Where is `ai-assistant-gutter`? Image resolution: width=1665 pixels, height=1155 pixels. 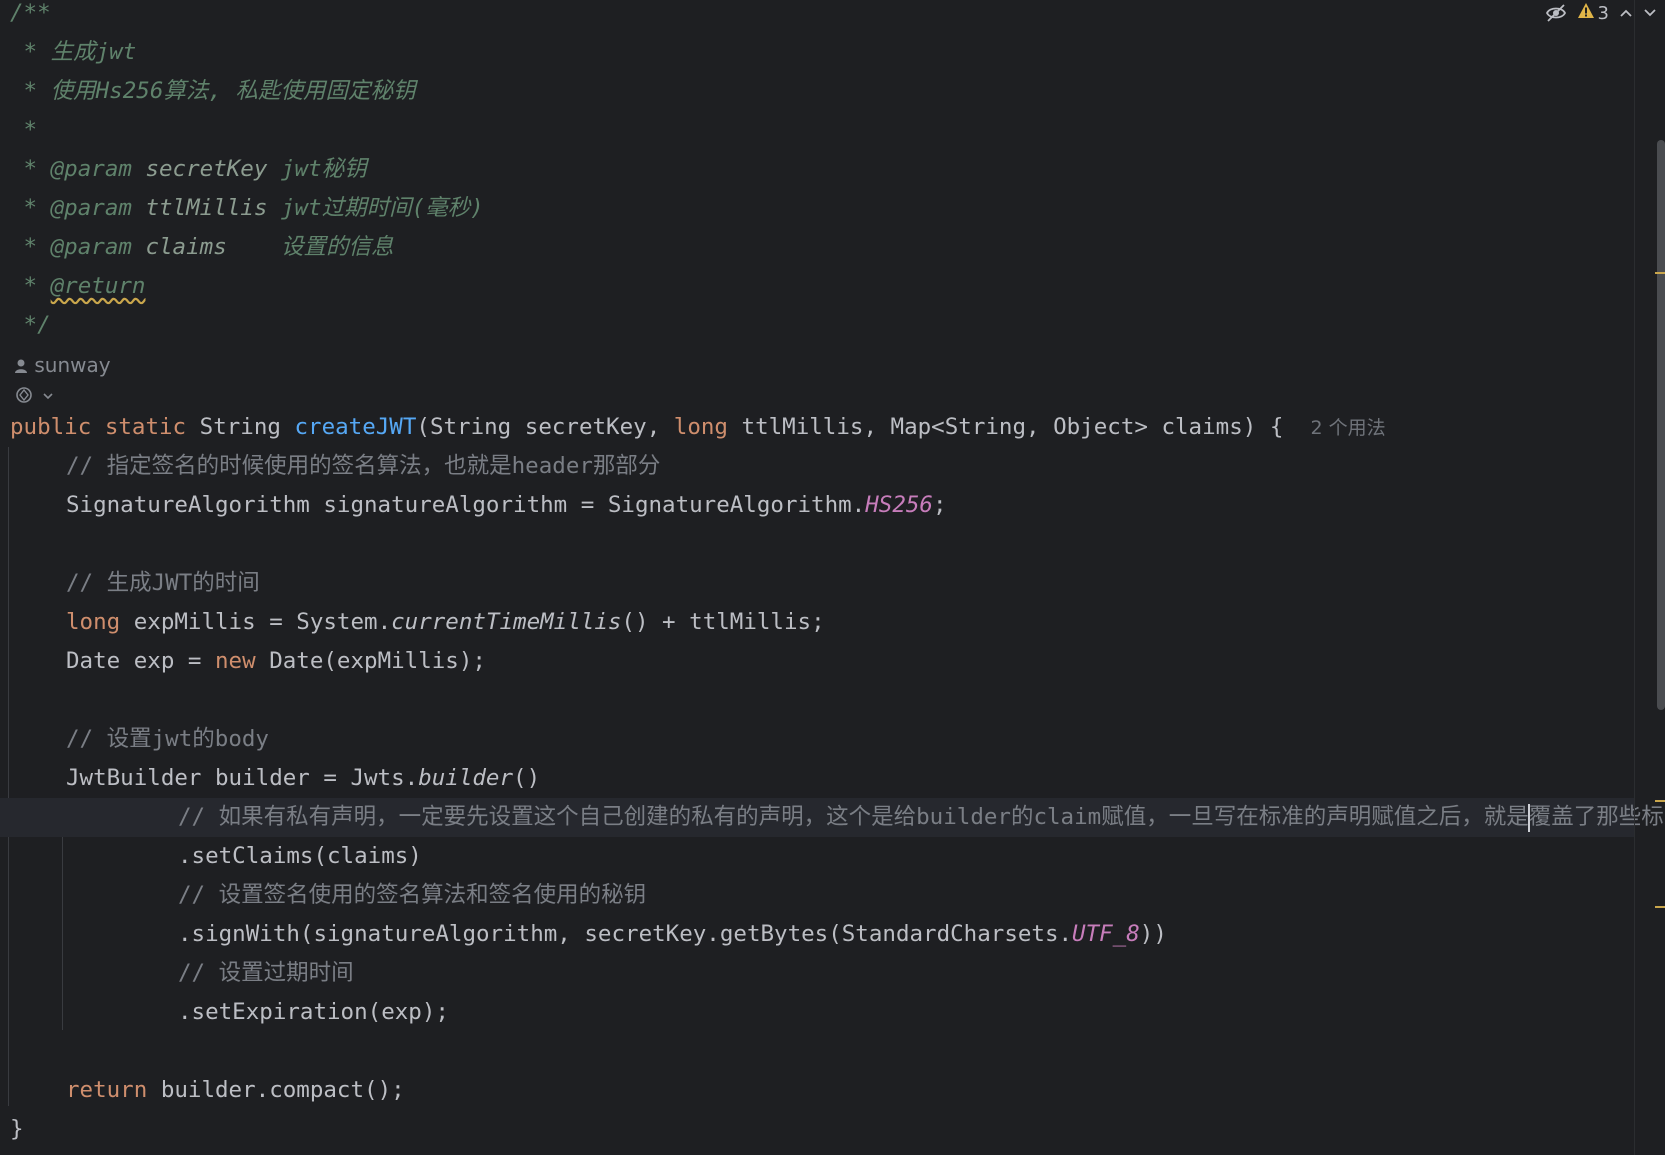 ai-assistant-gutter is located at coordinates (34, 395).